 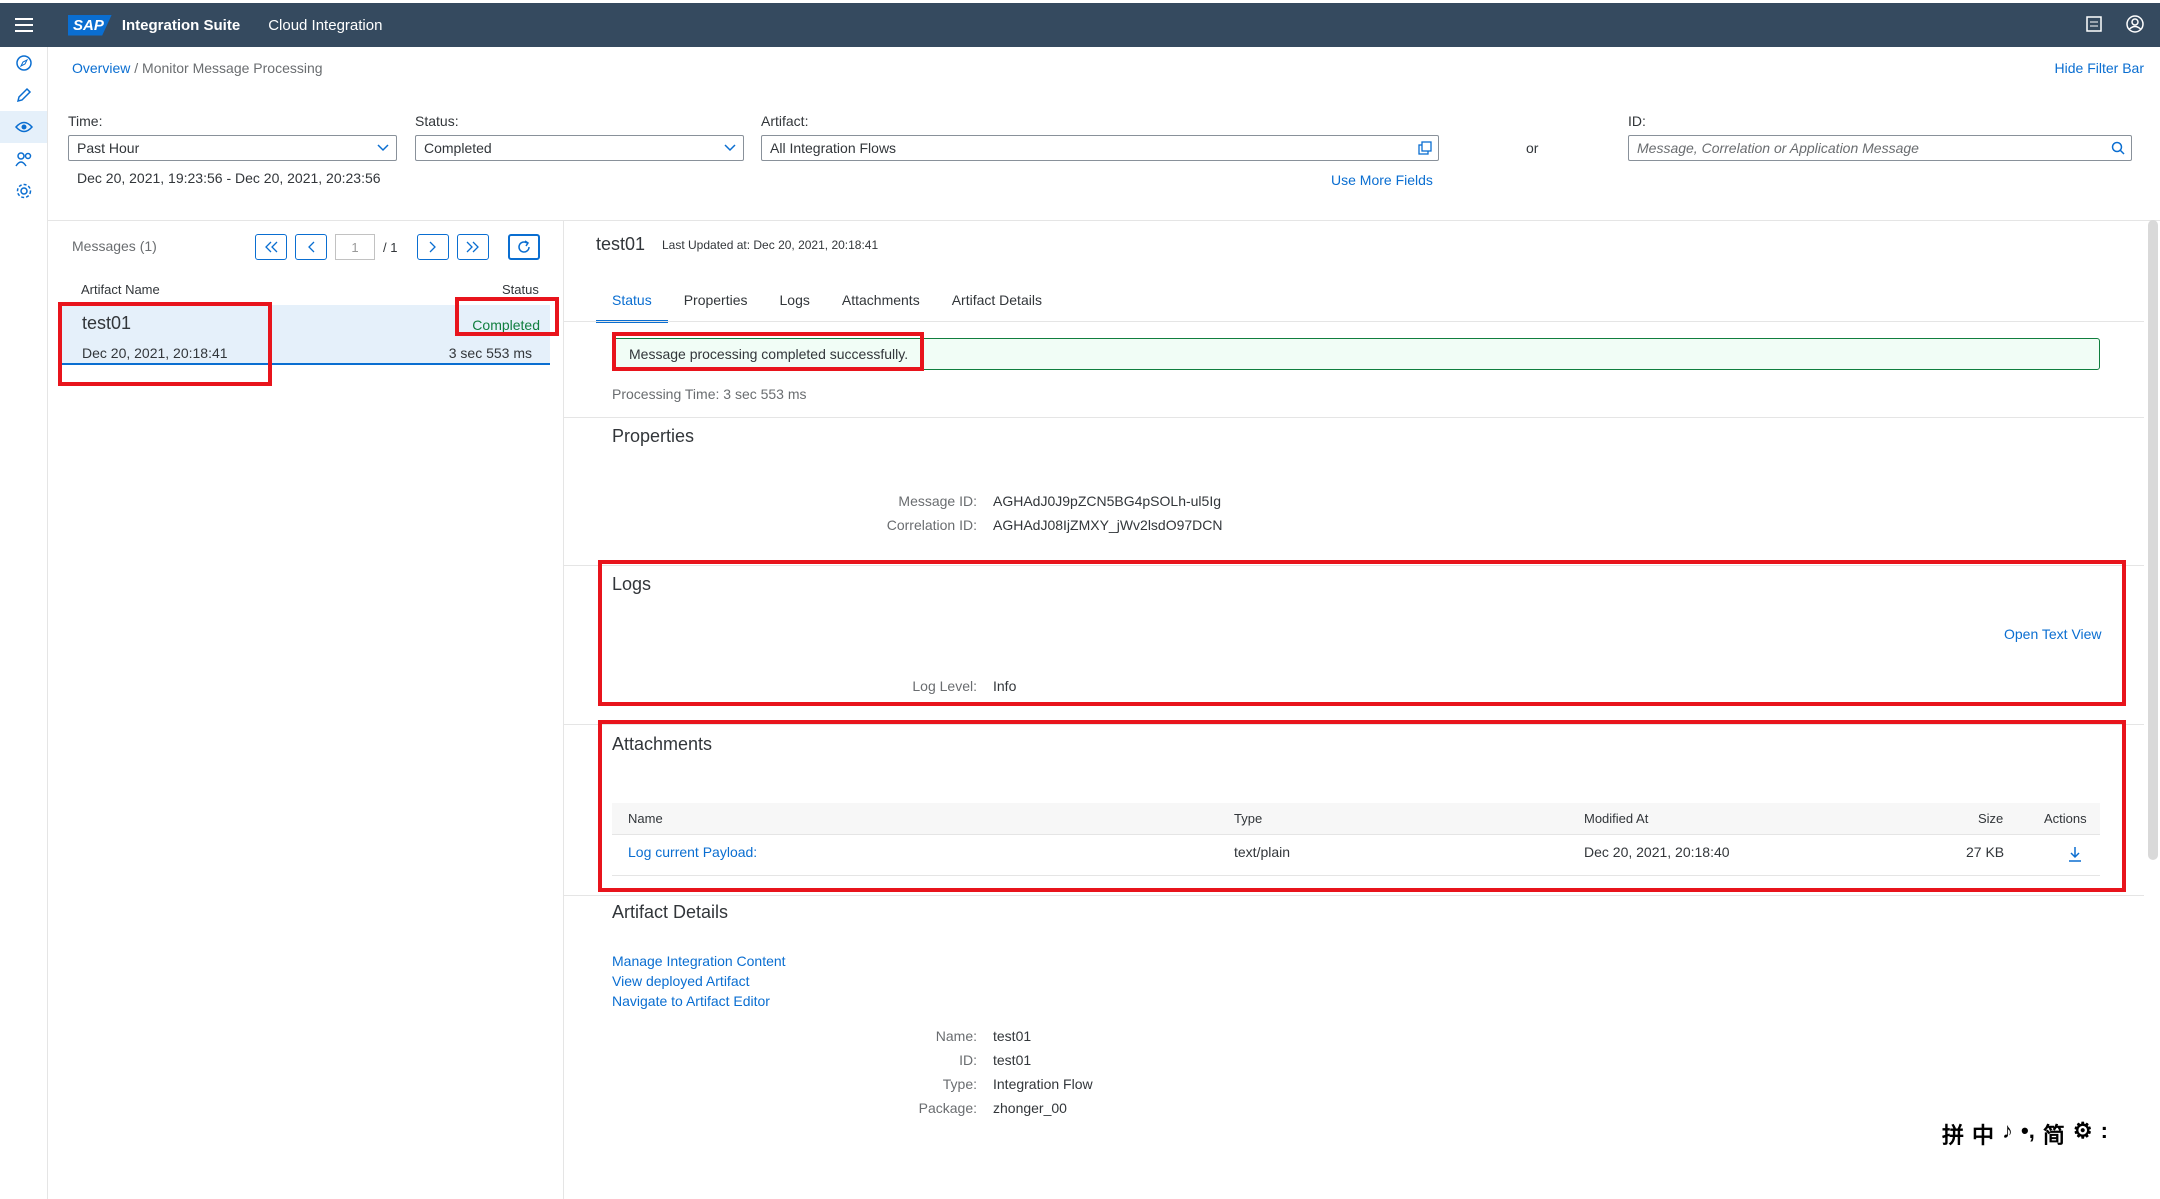 What do you see at coordinates (1043, 1084) in the screenshot?
I see `artifact-type-value: Integration Flow` at bounding box center [1043, 1084].